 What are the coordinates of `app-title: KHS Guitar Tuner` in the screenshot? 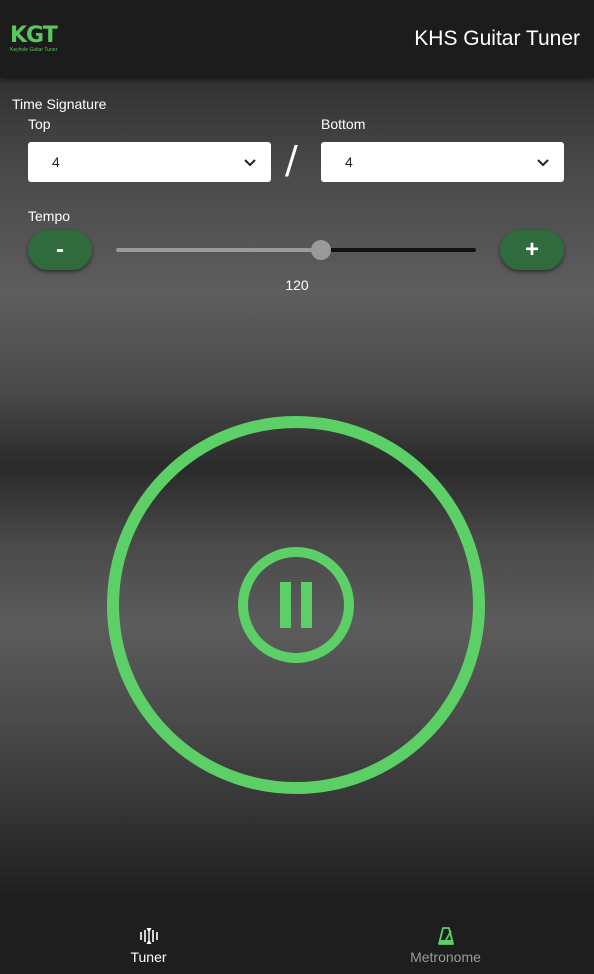 It's located at (497, 38).